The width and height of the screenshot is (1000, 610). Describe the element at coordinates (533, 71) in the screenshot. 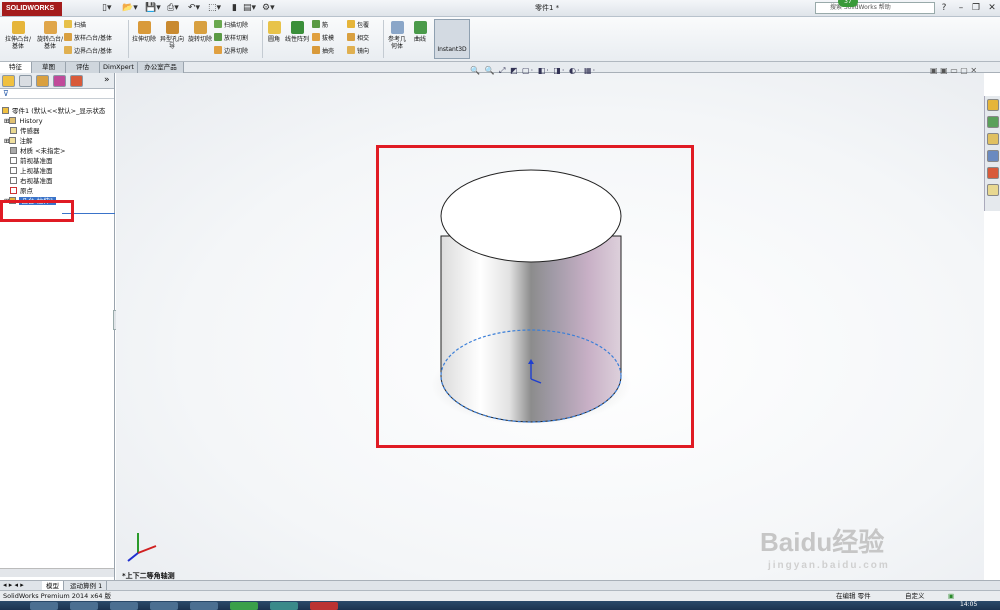

I see `heads-up-view-toolbar: 🔍 🔍 ⤢ ◩ ▢· ◧· ◨· ◐· ▦·` at that location.